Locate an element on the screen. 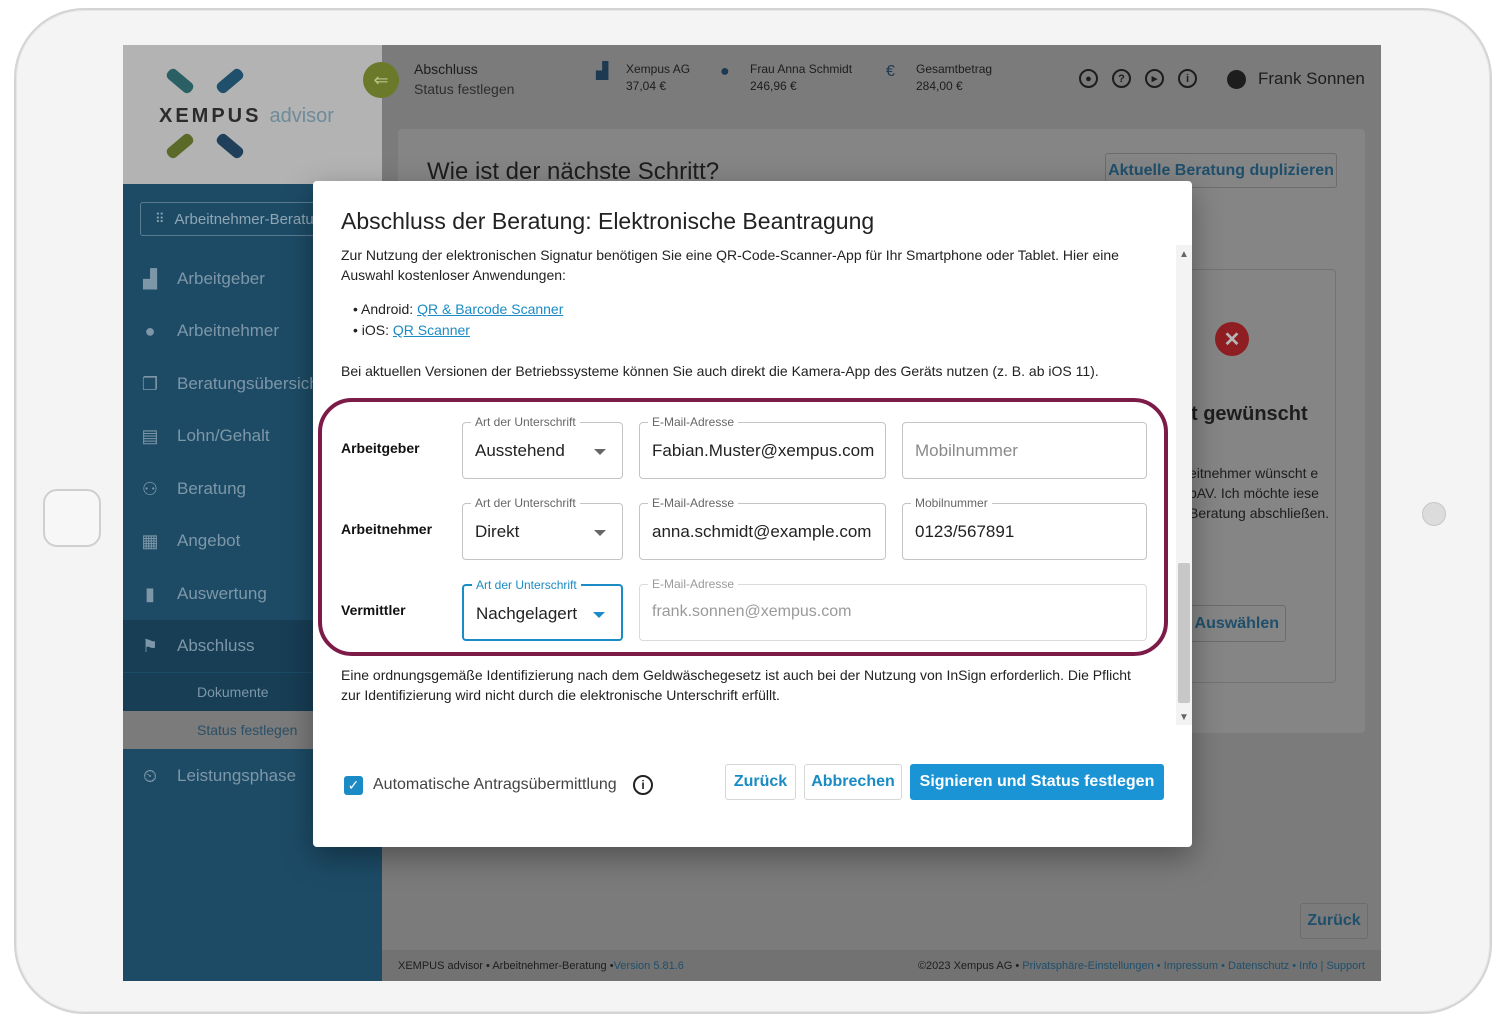 This screenshot has height=1022, width=1499. arrow-left-icon: ⇐ is located at coordinates (381, 79).